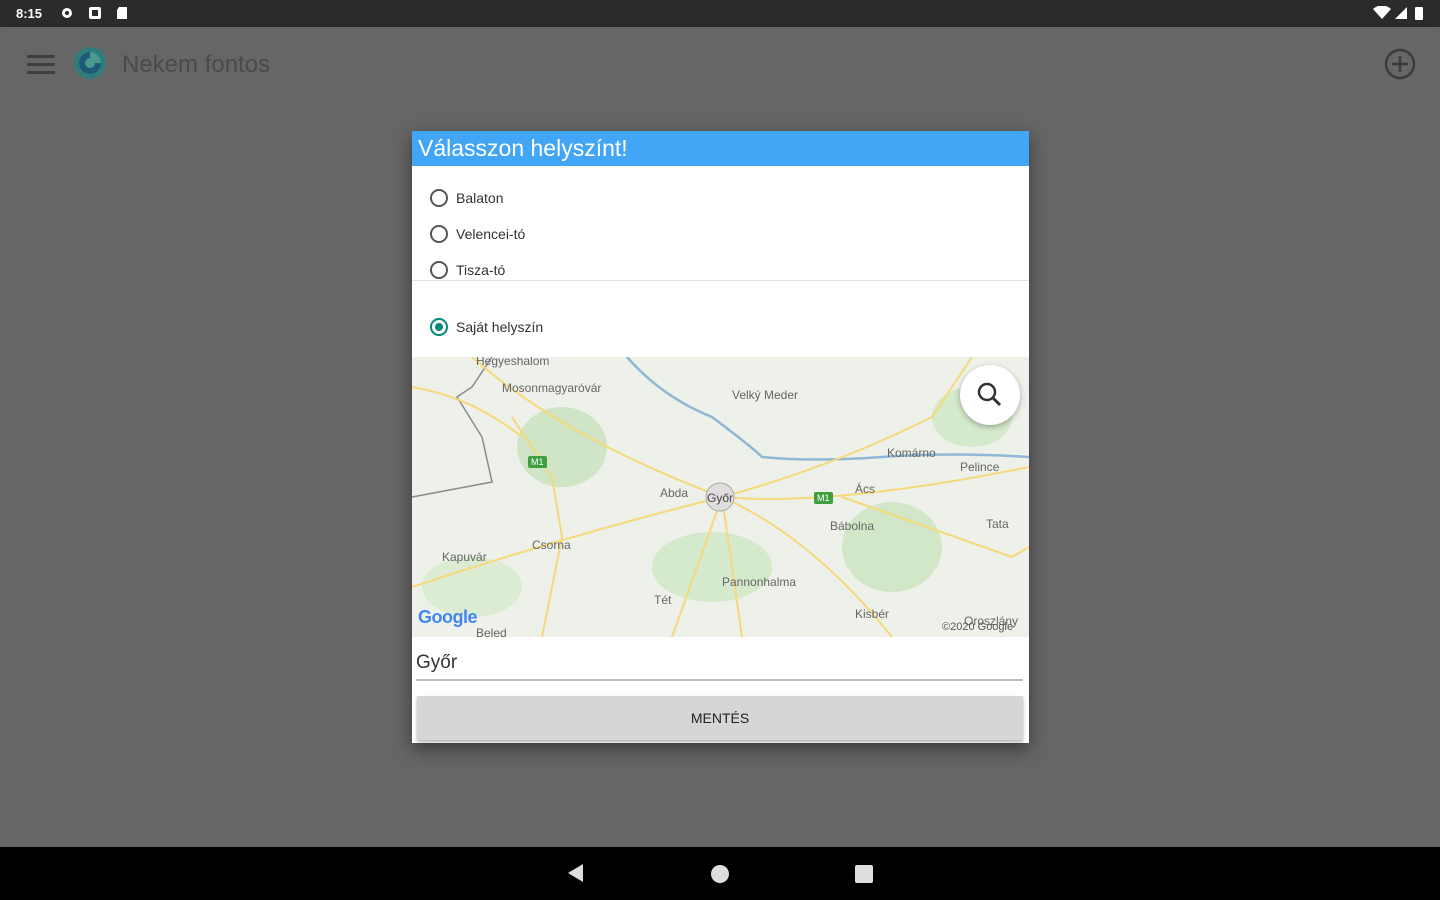 The height and width of the screenshot is (900, 1440). What do you see at coordinates (765, 395) in the screenshot?
I see `map-label: Velký Meder` at bounding box center [765, 395].